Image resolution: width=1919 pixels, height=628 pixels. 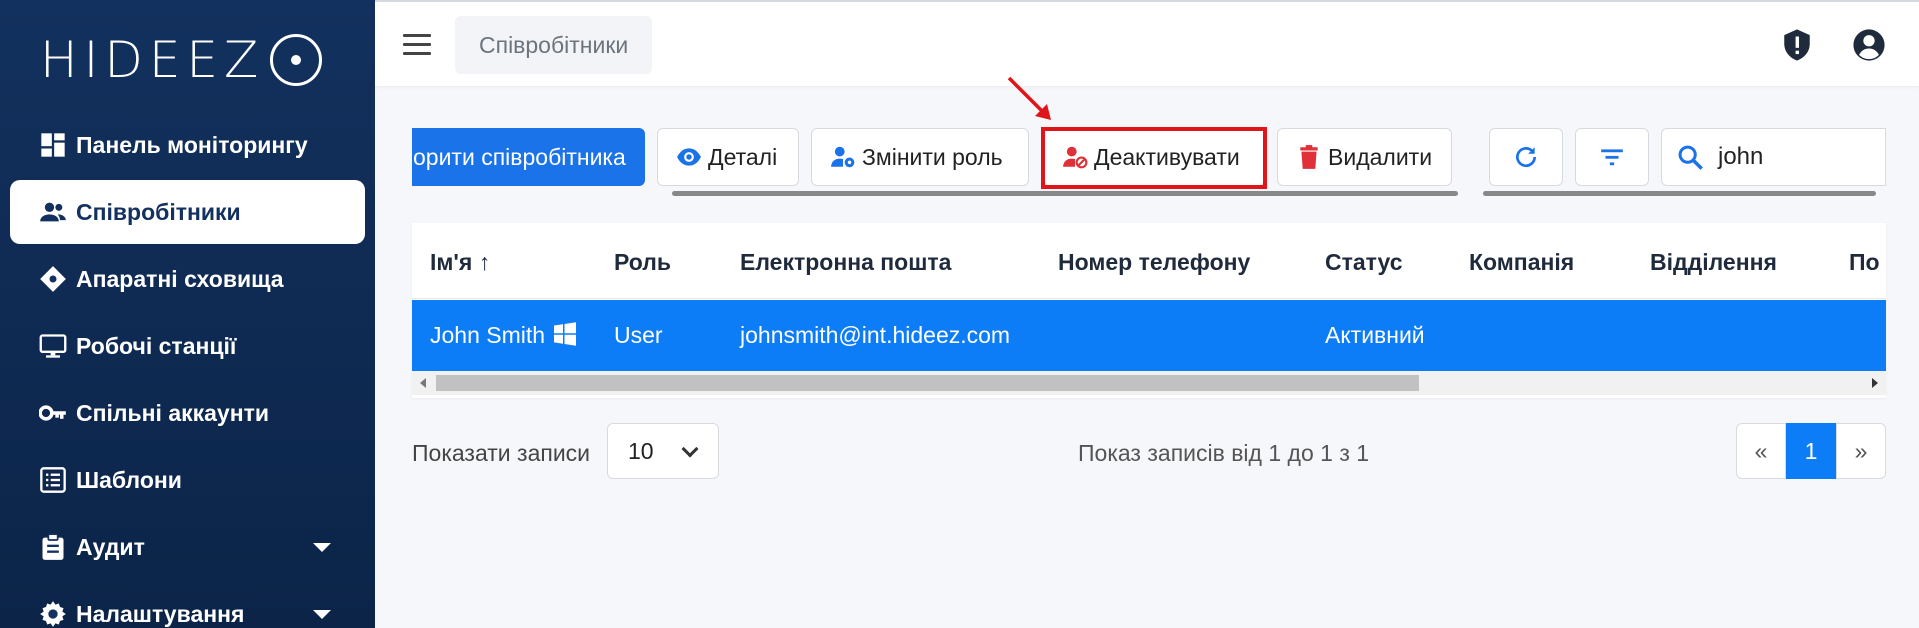 I want to click on change-role-button: Змінити роль, so click(x=920, y=157).